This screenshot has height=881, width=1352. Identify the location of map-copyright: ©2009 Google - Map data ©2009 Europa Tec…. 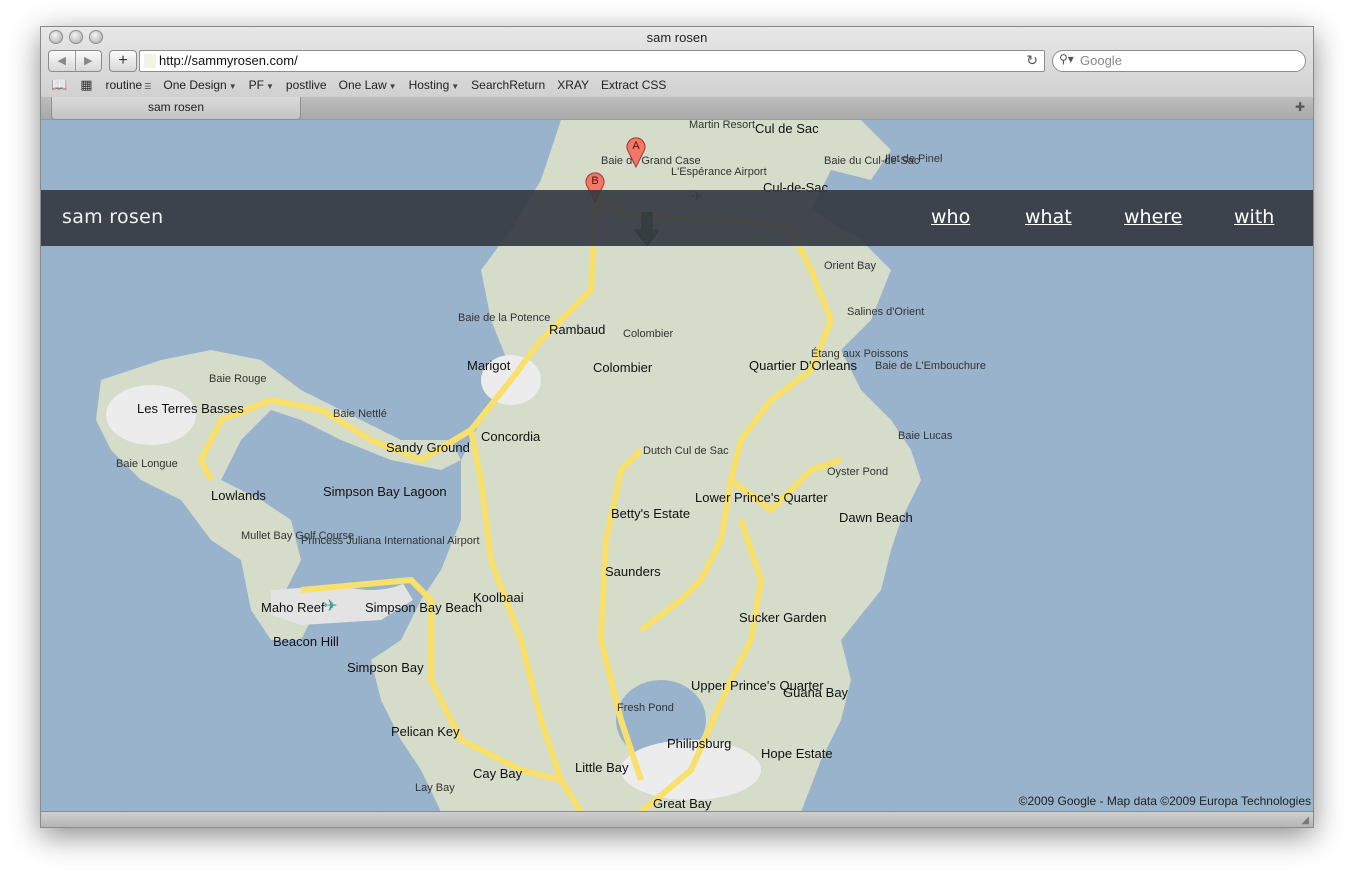
(1165, 801).